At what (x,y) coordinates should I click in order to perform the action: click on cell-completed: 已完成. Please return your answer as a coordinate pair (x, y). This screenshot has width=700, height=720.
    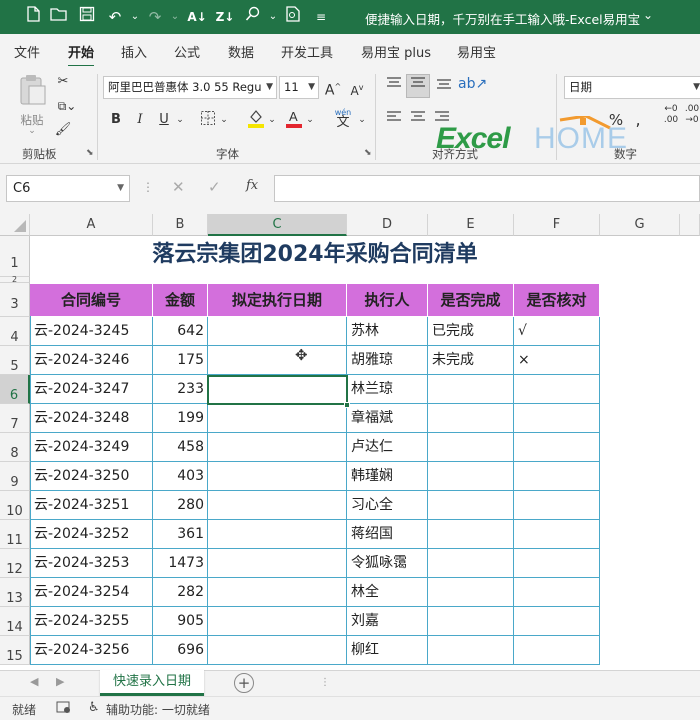
    Looking at the image, I should click on (471, 331).